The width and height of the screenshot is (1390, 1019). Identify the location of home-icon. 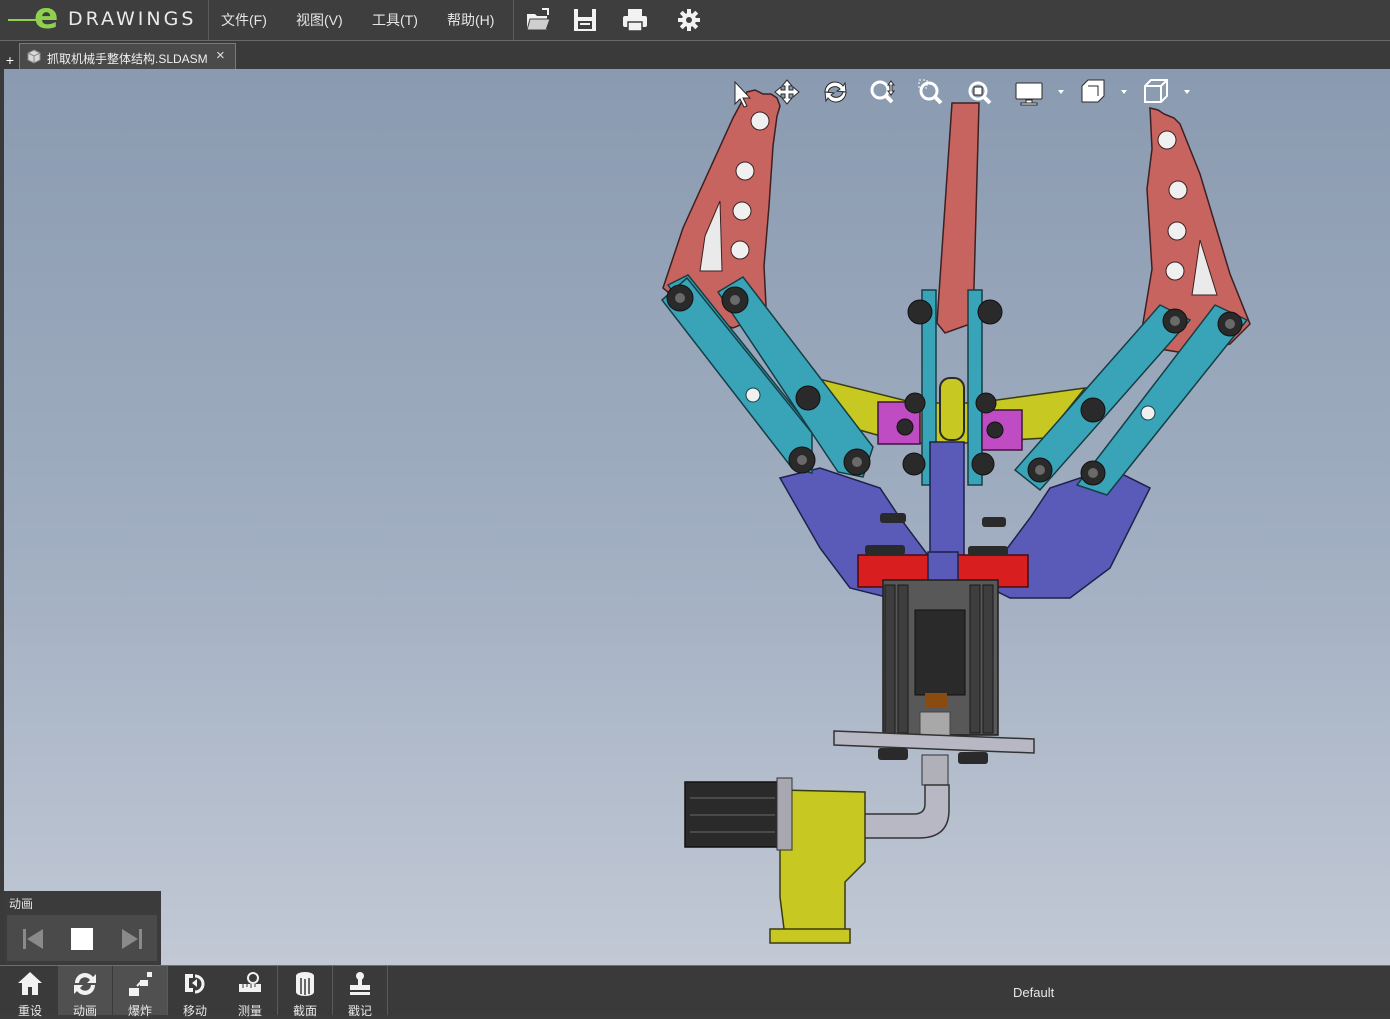
(30, 983).